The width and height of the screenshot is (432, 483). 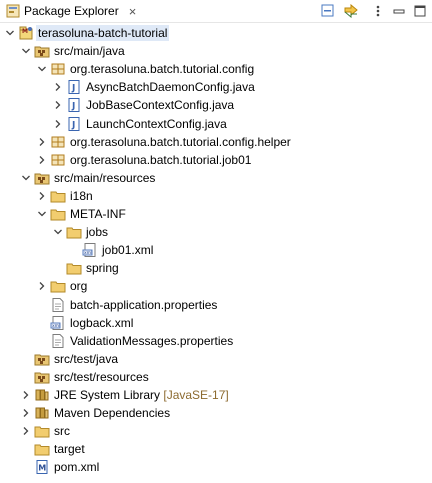 I want to click on tree-item: org, so click(x=216, y=286).